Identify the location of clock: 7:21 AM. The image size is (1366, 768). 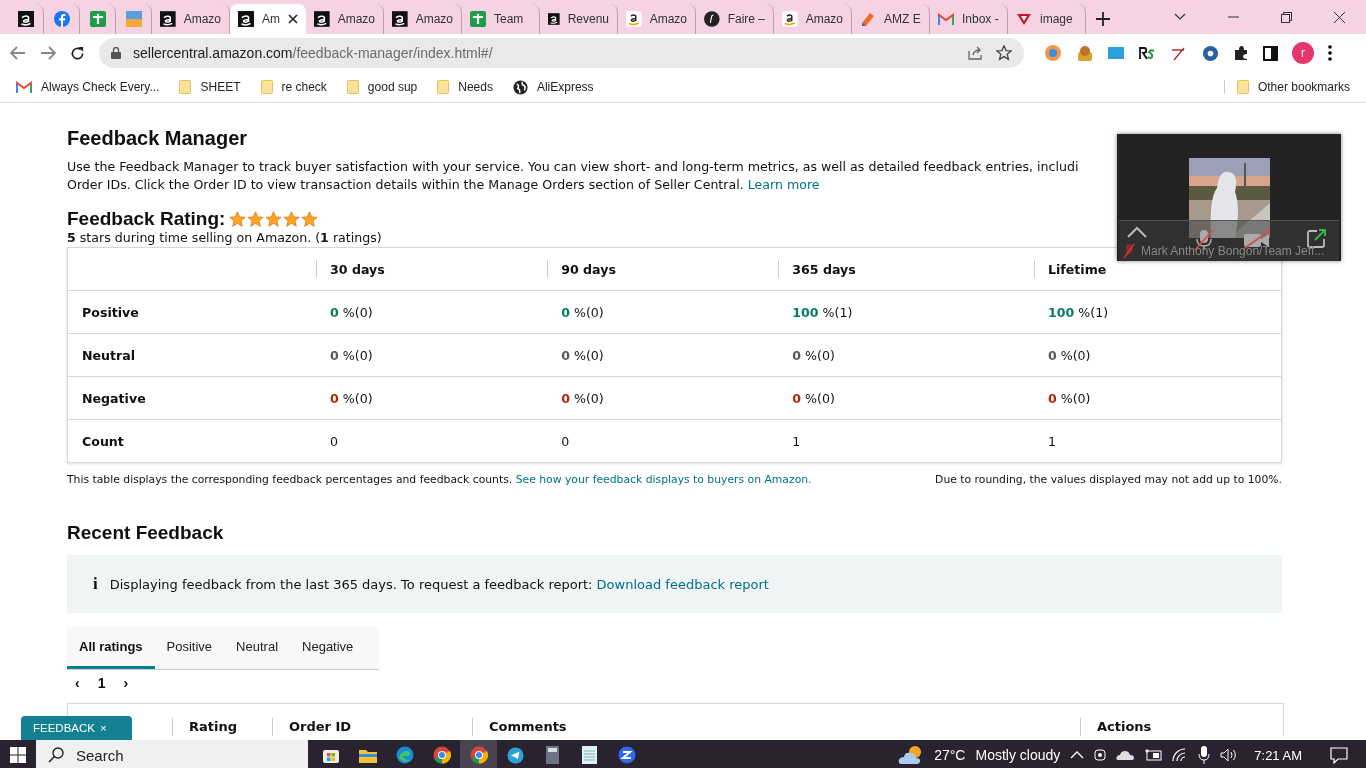
(1278, 755).